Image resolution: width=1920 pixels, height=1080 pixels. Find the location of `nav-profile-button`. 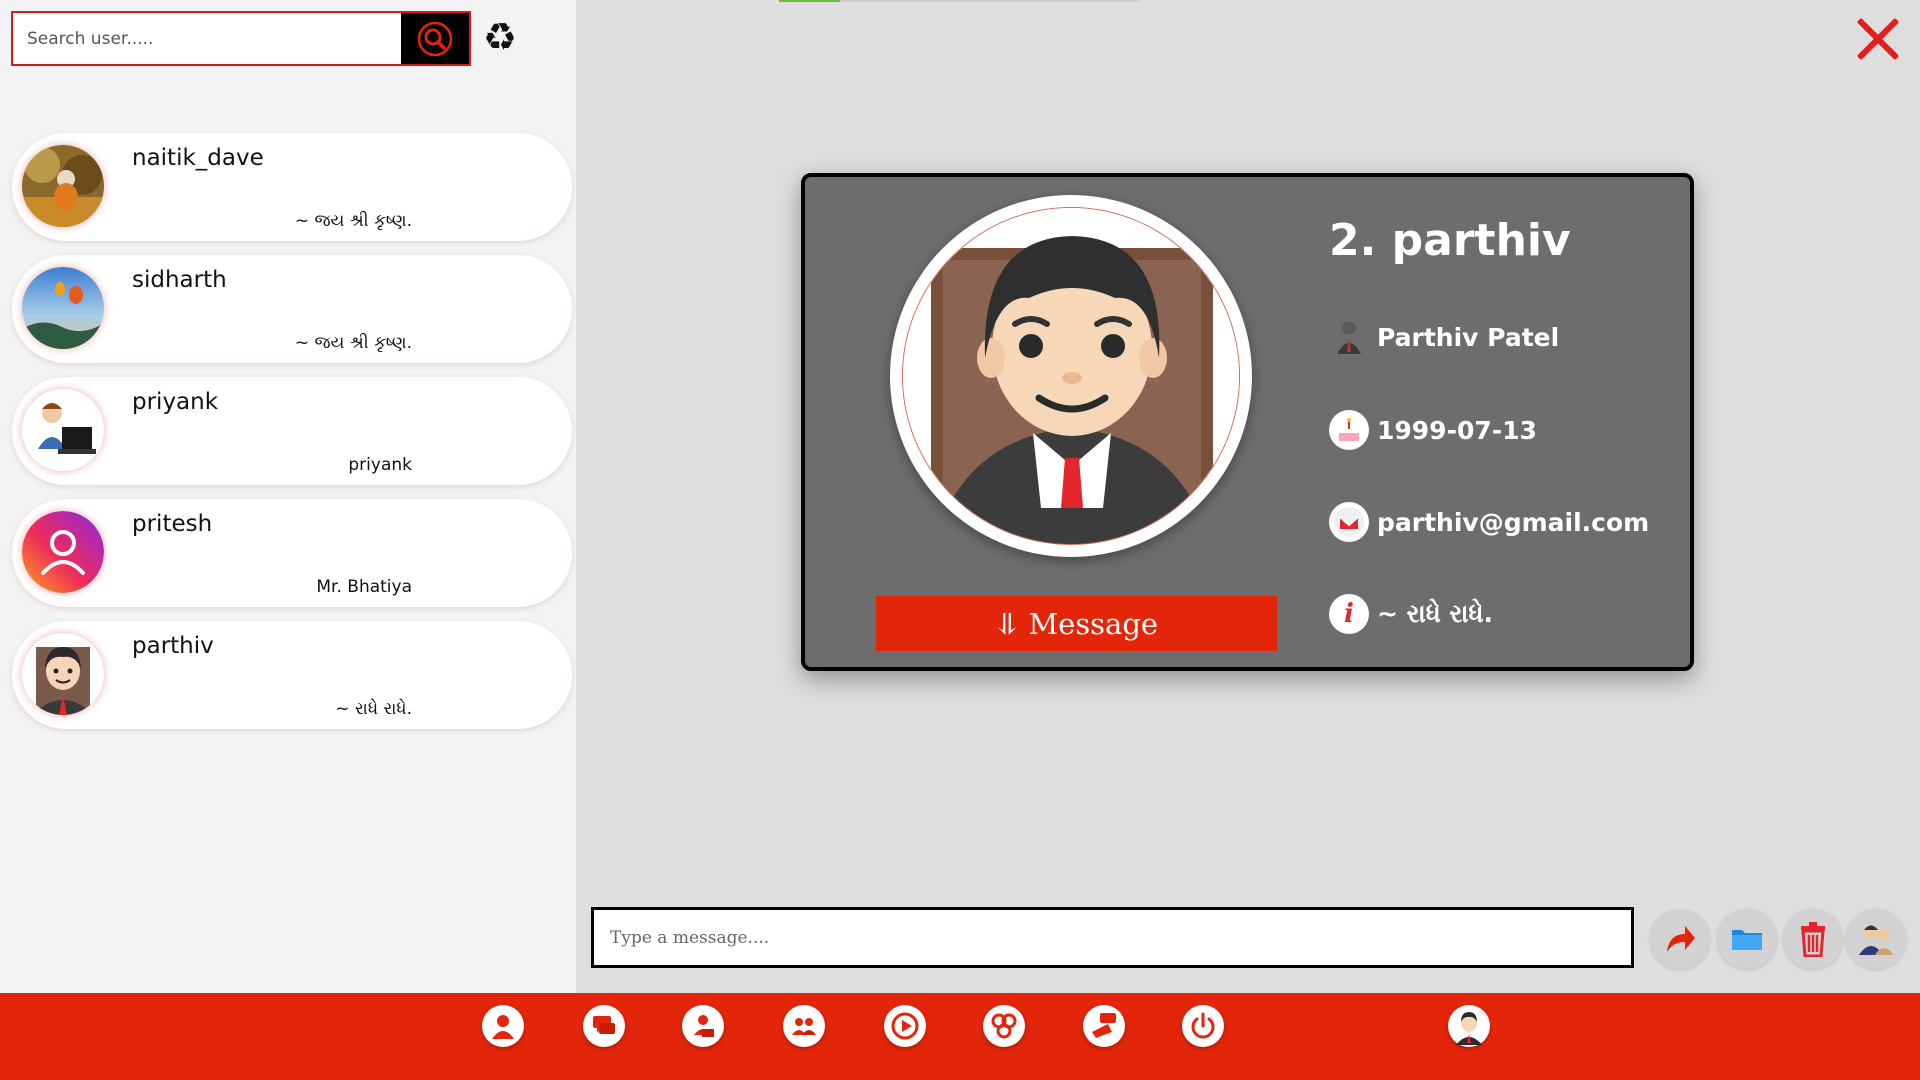

nav-profile-button is located at coordinates (503, 1026).